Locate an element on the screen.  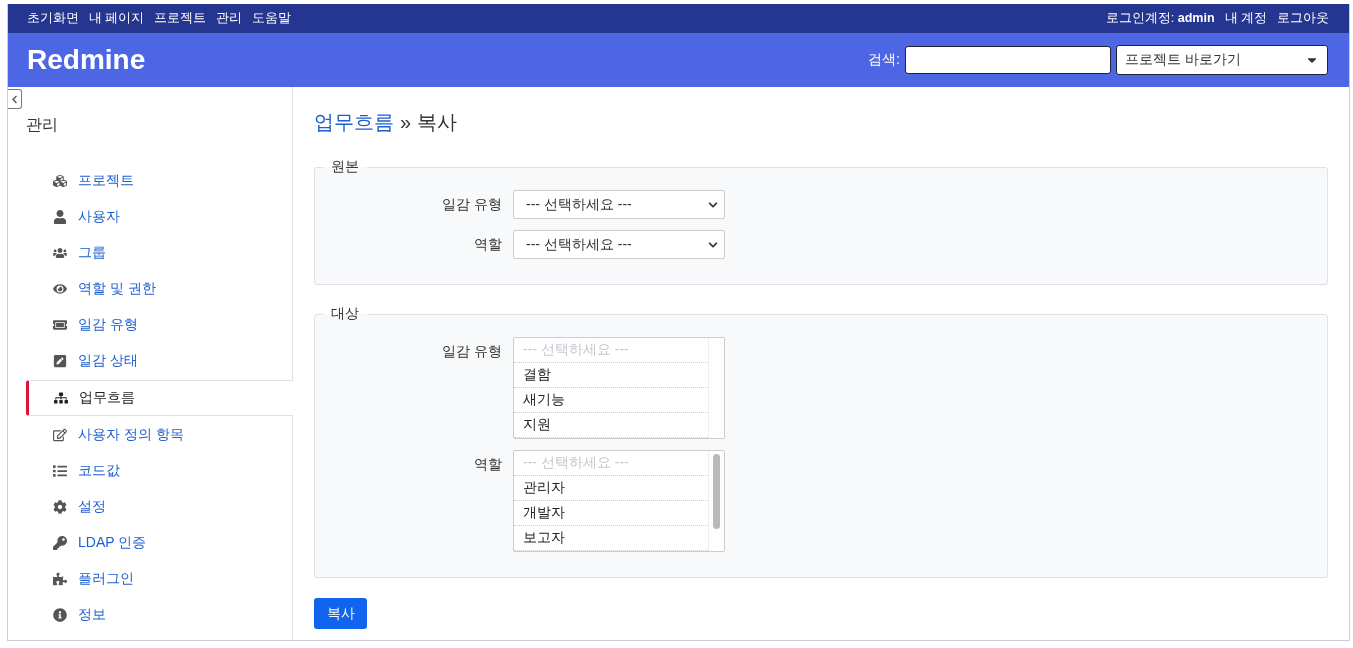
users-icon is located at coordinates (60, 253).